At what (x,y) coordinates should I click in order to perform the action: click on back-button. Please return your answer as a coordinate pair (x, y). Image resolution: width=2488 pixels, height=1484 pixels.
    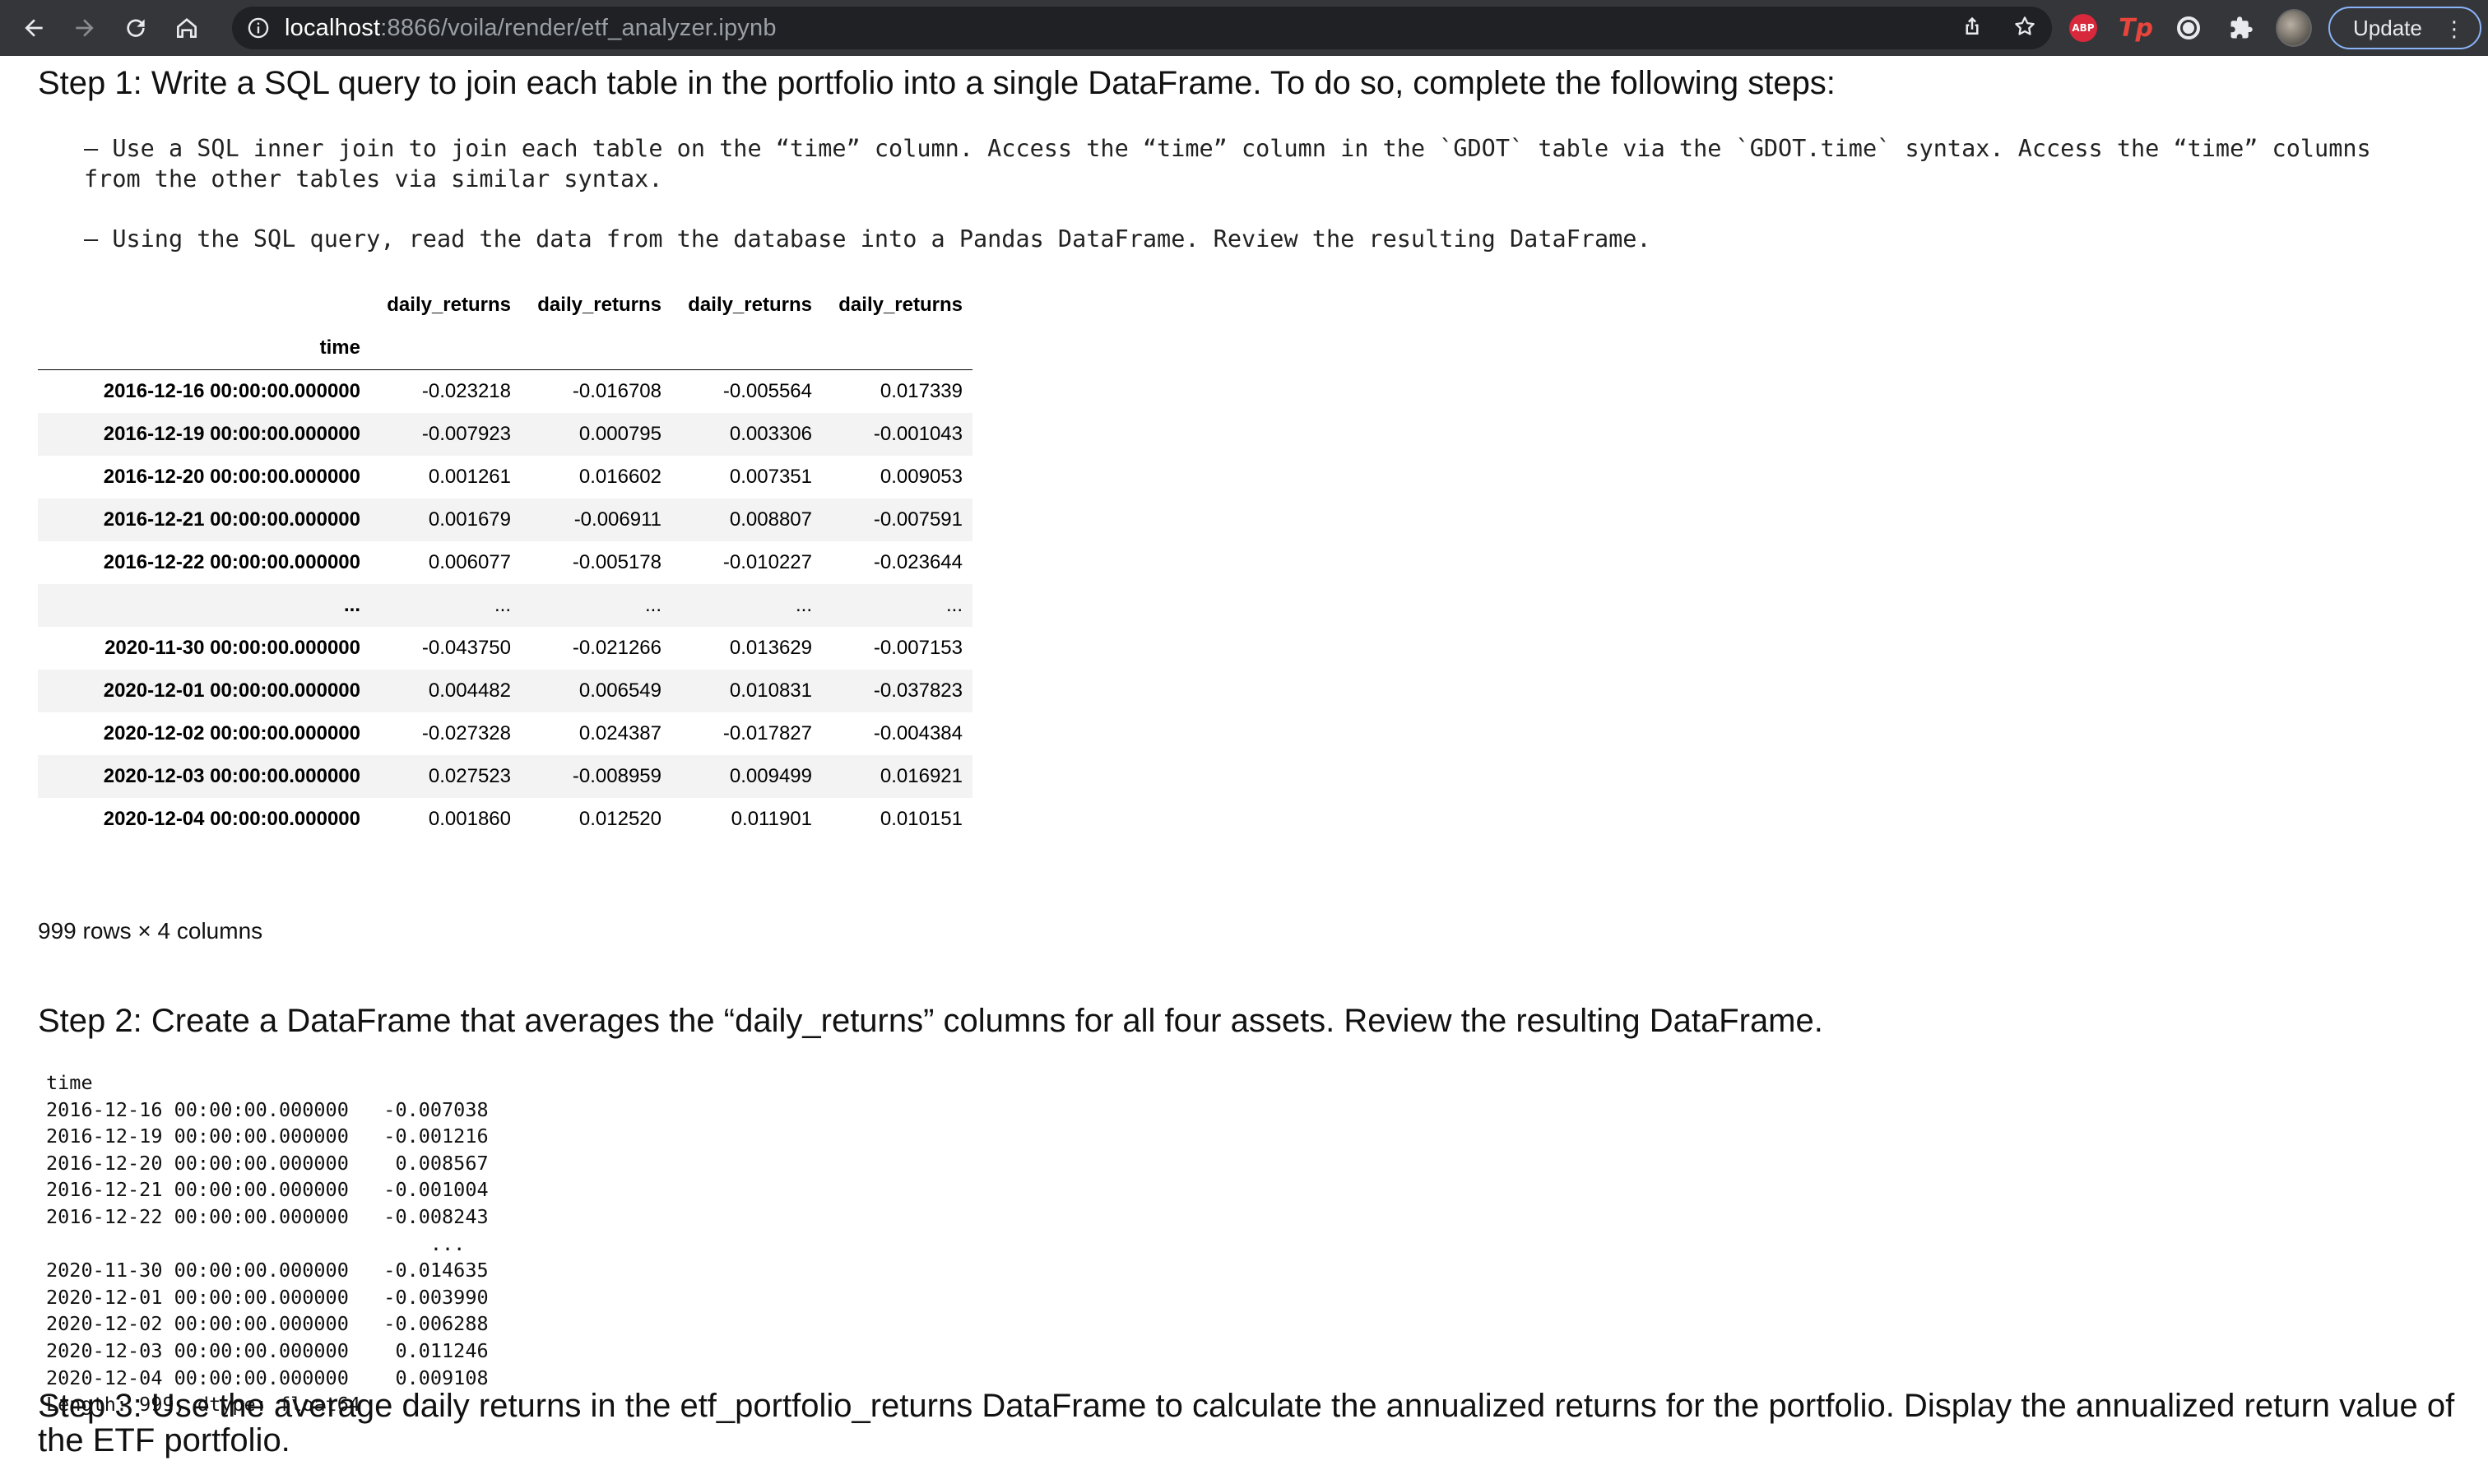
    Looking at the image, I should click on (34, 28).